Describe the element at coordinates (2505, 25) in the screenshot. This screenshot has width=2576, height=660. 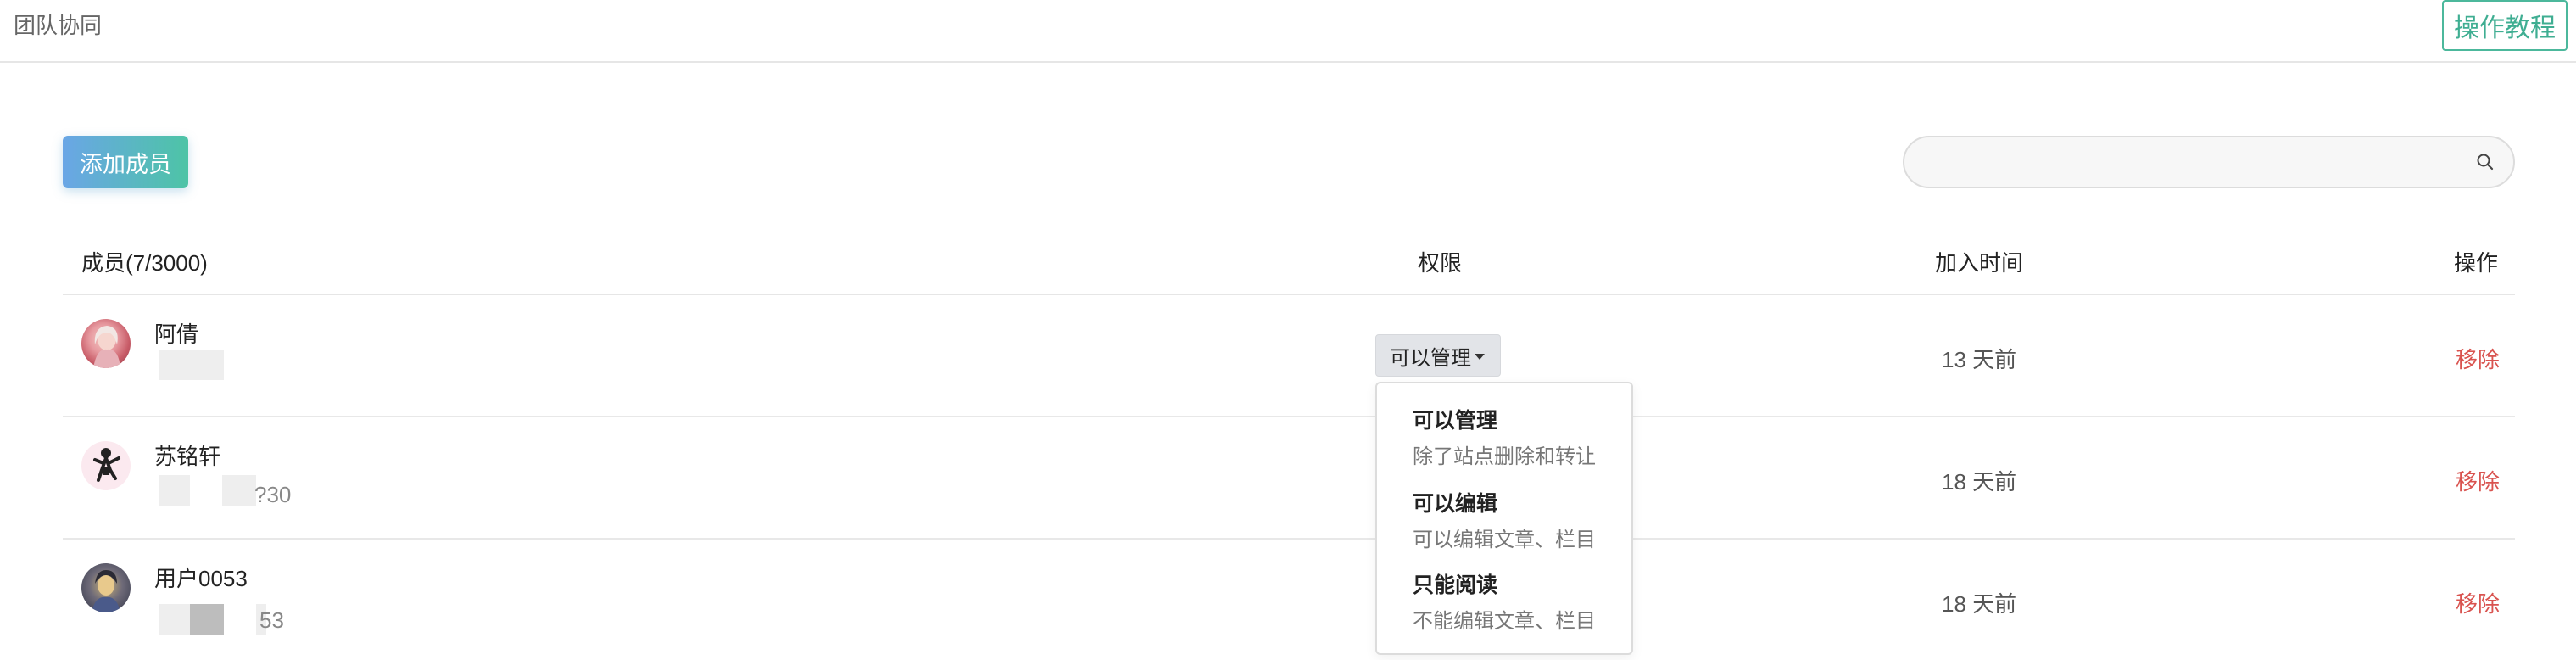
I see `tutorial-button: 操作教程` at that location.